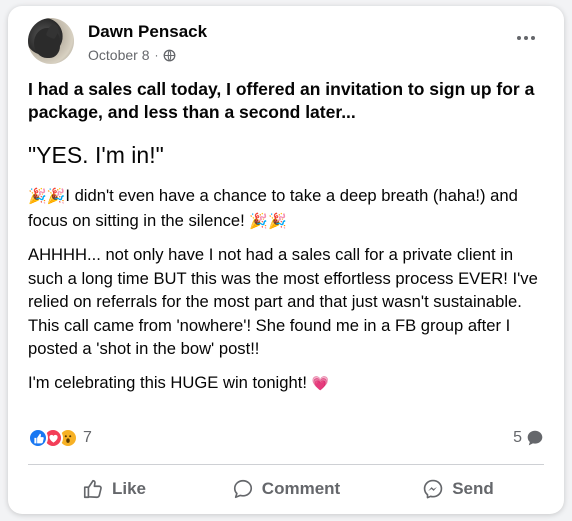 The width and height of the screenshot is (572, 521). What do you see at coordinates (60, 438) in the screenshot?
I see `reactions-summary: 7` at bounding box center [60, 438].